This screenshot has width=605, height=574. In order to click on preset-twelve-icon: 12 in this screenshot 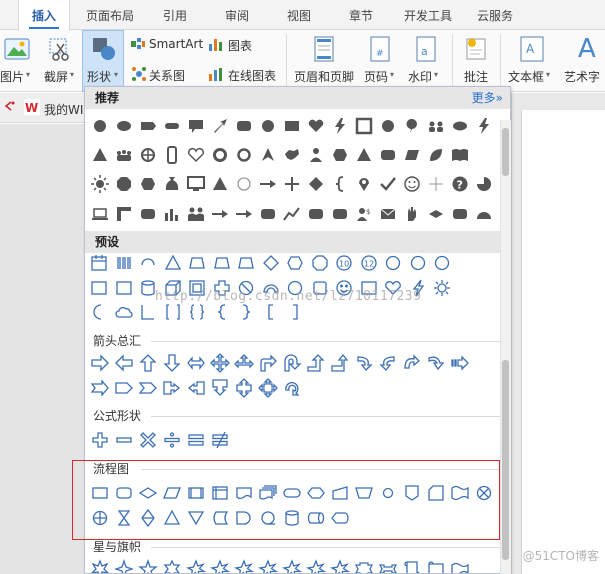, I will do `click(369, 263)`.